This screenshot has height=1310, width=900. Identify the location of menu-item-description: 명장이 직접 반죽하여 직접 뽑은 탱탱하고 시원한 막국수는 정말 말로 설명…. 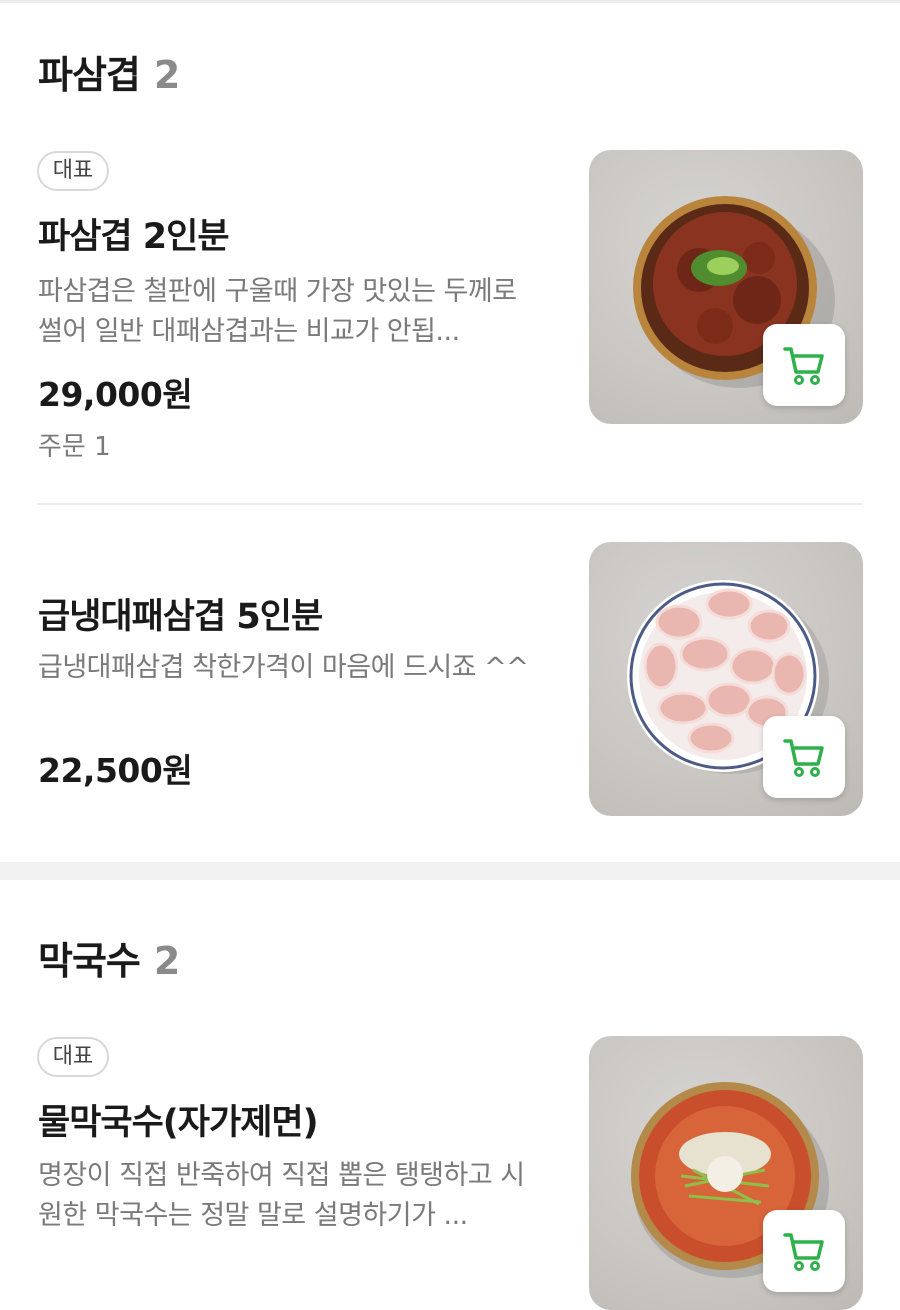
(281, 1195).